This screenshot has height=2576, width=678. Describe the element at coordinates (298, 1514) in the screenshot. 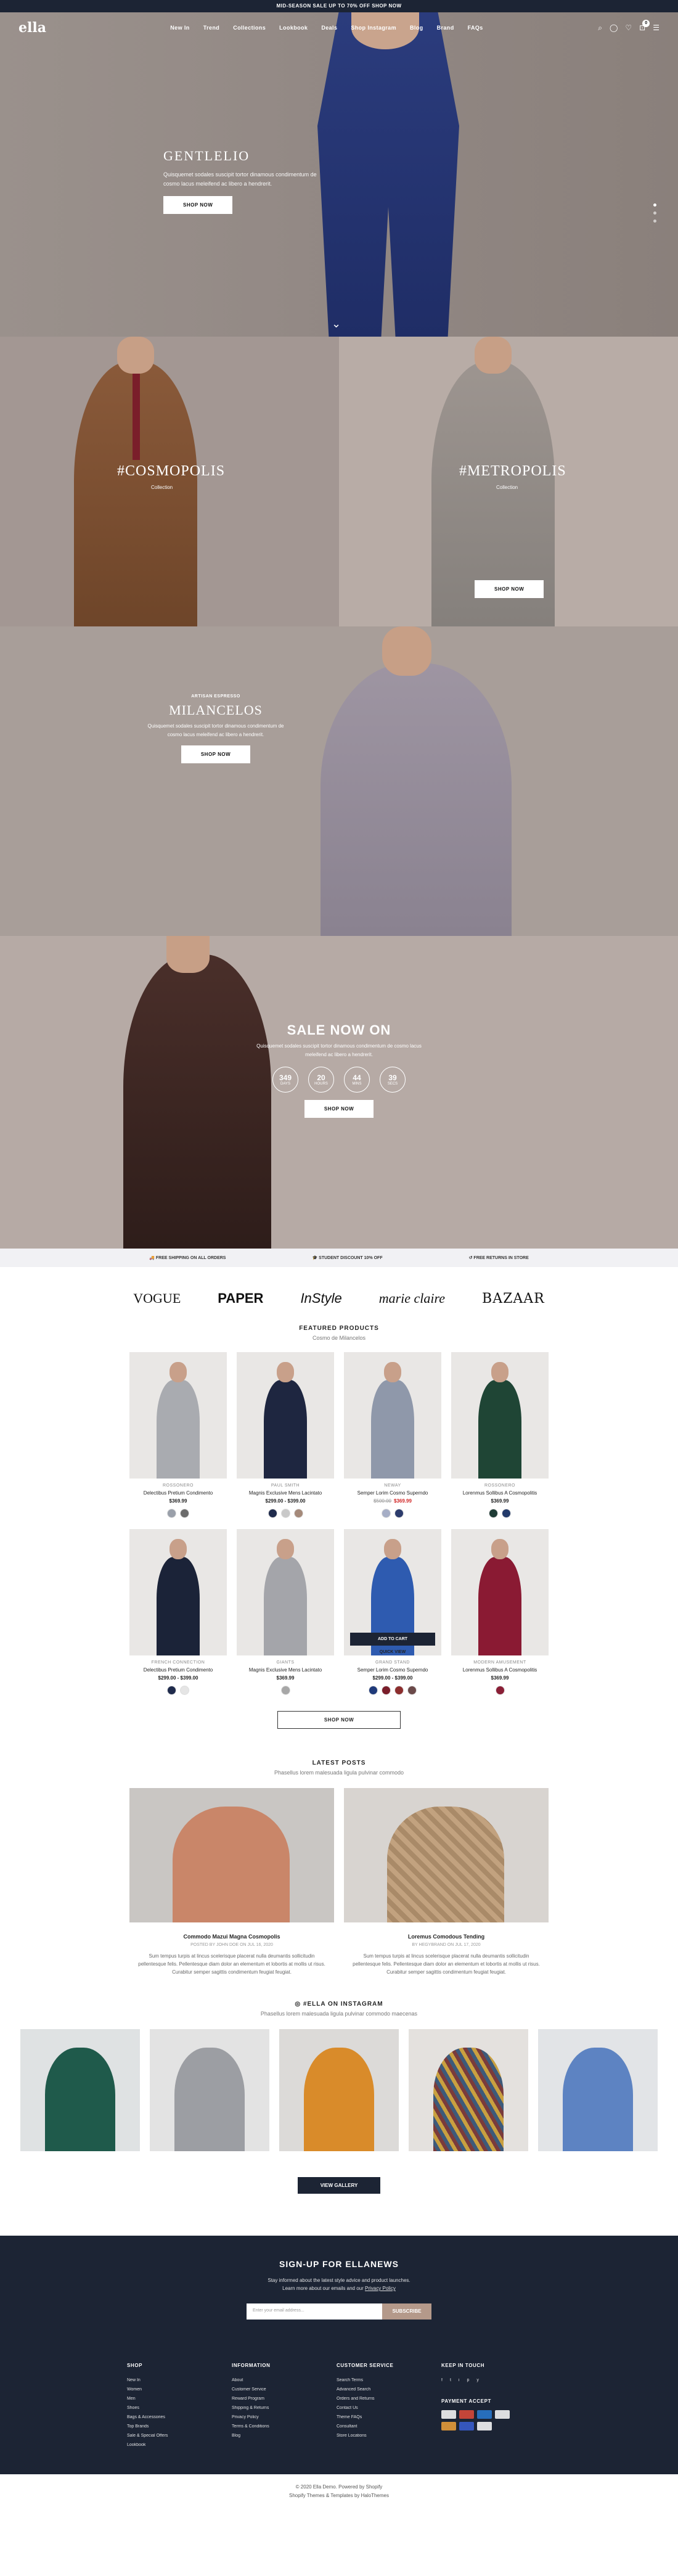

I see `color-swatch: #a58a7a` at that location.